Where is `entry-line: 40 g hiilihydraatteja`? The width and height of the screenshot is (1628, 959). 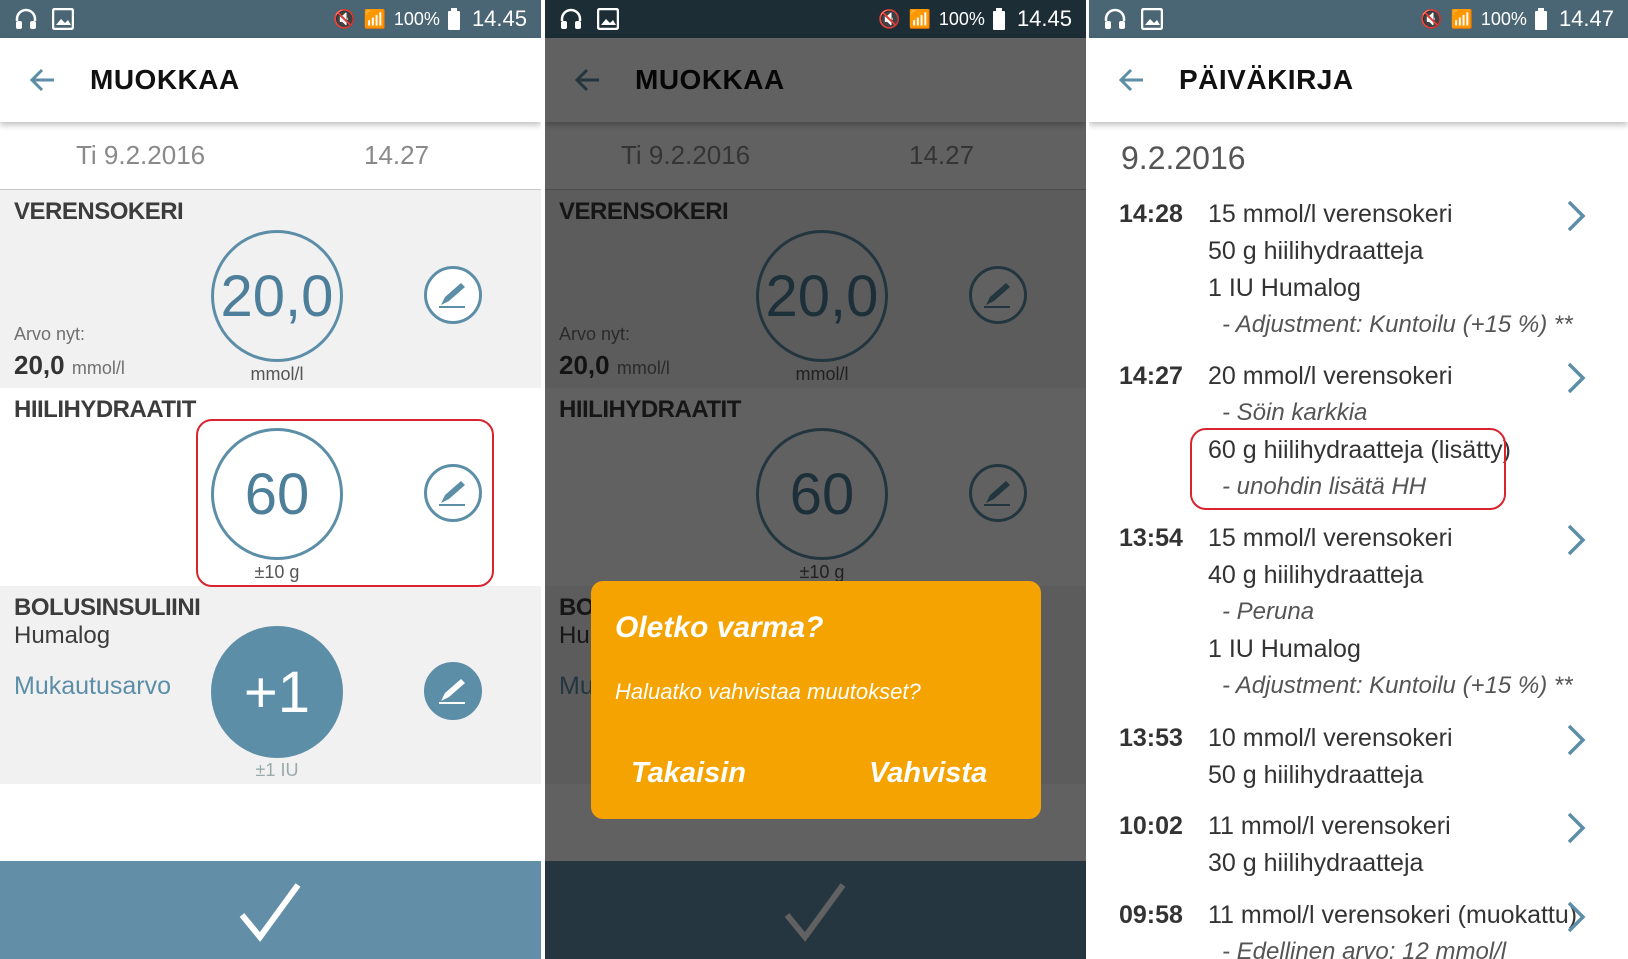 entry-line: 40 g hiilihydraatteja is located at coordinates (1316, 575).